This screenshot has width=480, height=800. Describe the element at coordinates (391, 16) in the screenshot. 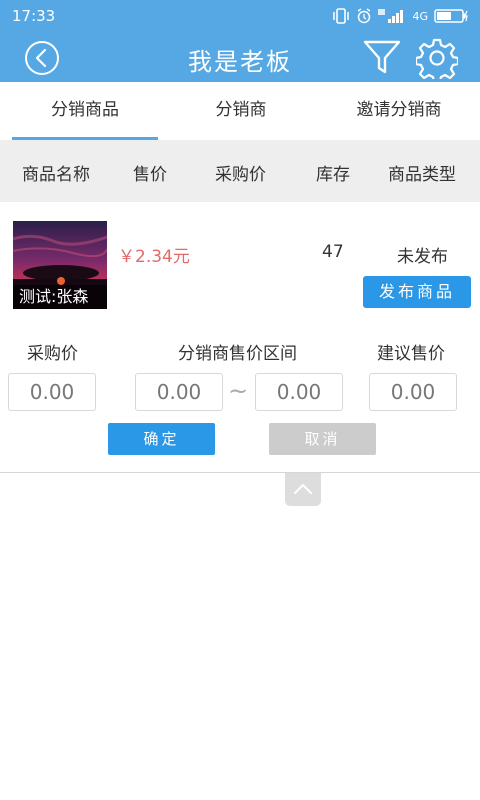

I see `signal-icon` at that location.